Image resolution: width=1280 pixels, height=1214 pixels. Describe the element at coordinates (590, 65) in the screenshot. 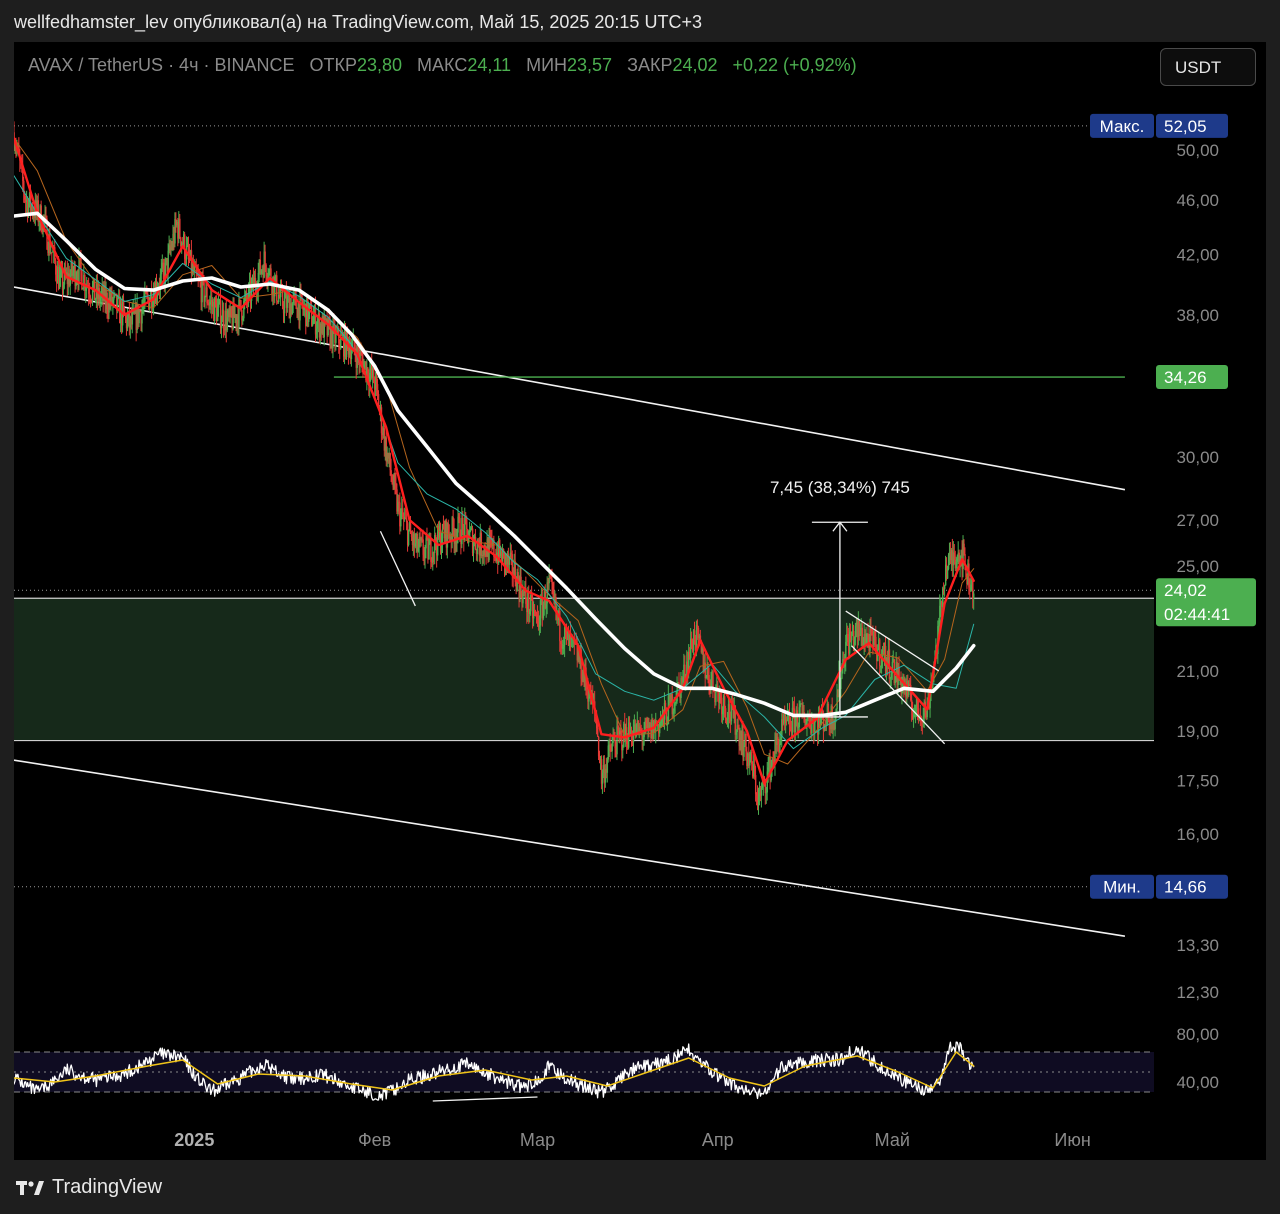

I see `low-value: 23,57` at that location.